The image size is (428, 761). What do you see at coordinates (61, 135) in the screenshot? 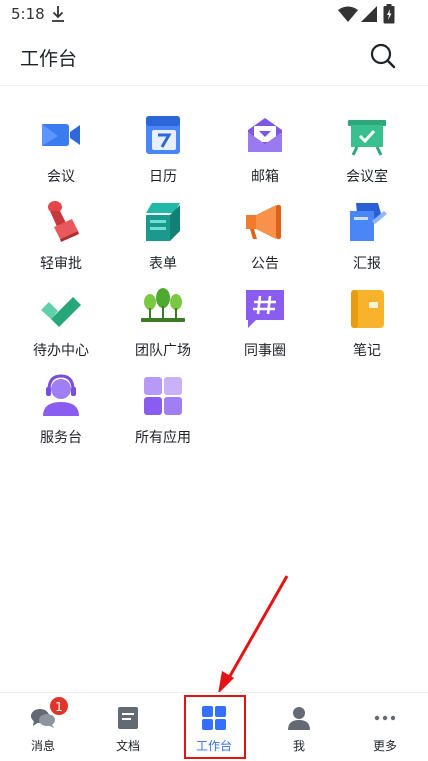
I see `video-meeting-icon` at bounding box center [61, 135].